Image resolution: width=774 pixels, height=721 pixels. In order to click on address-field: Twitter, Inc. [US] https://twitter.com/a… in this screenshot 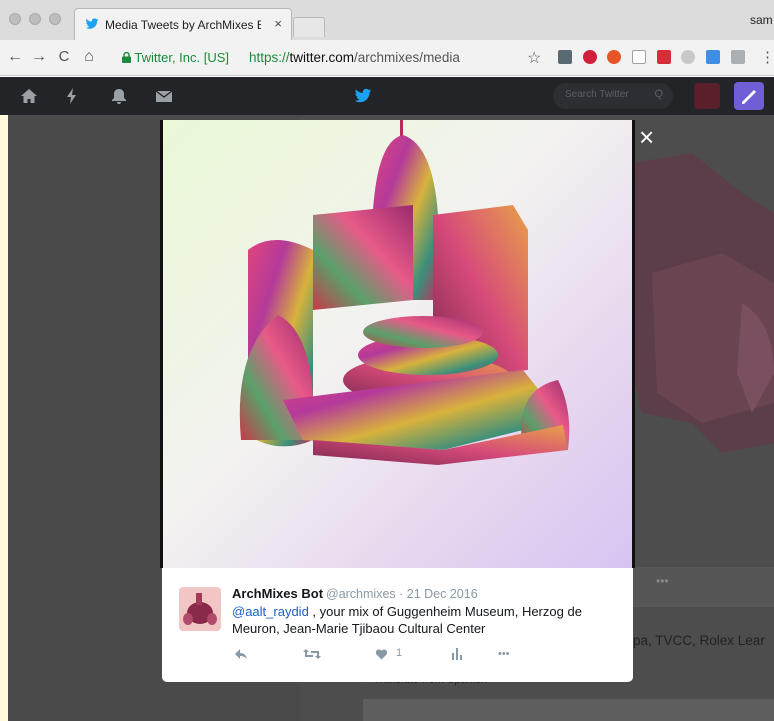, I will do `click(336, 58)`.